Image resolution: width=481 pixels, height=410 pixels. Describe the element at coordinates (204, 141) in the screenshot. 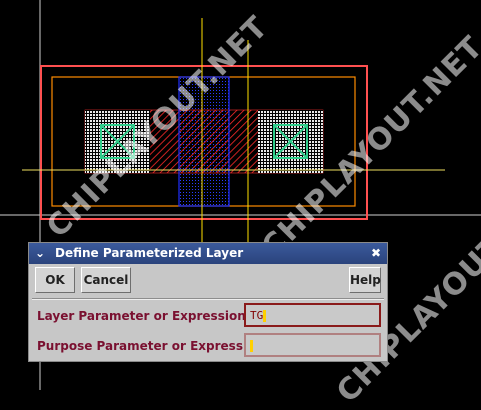

I see `poly-gate` at that location.